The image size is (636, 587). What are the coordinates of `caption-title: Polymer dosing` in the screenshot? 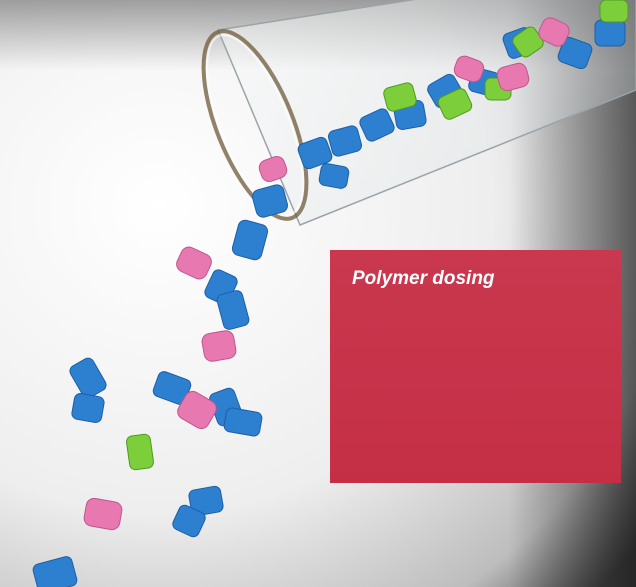 It's located at (423, 278).